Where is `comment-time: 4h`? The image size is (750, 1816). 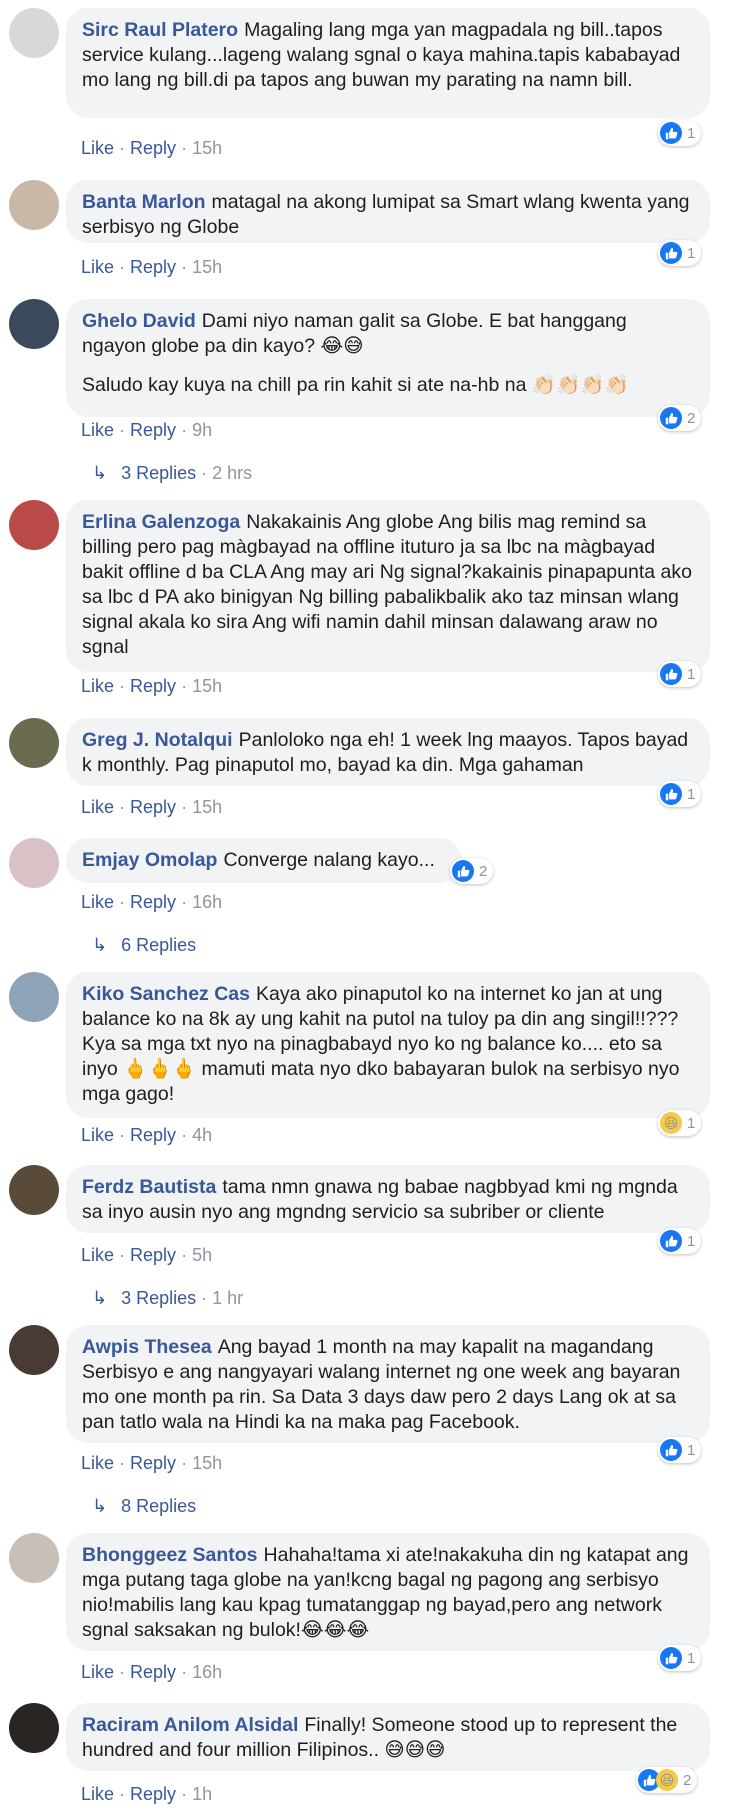
comment-time: 4h is located at coordinates (202, 1135).